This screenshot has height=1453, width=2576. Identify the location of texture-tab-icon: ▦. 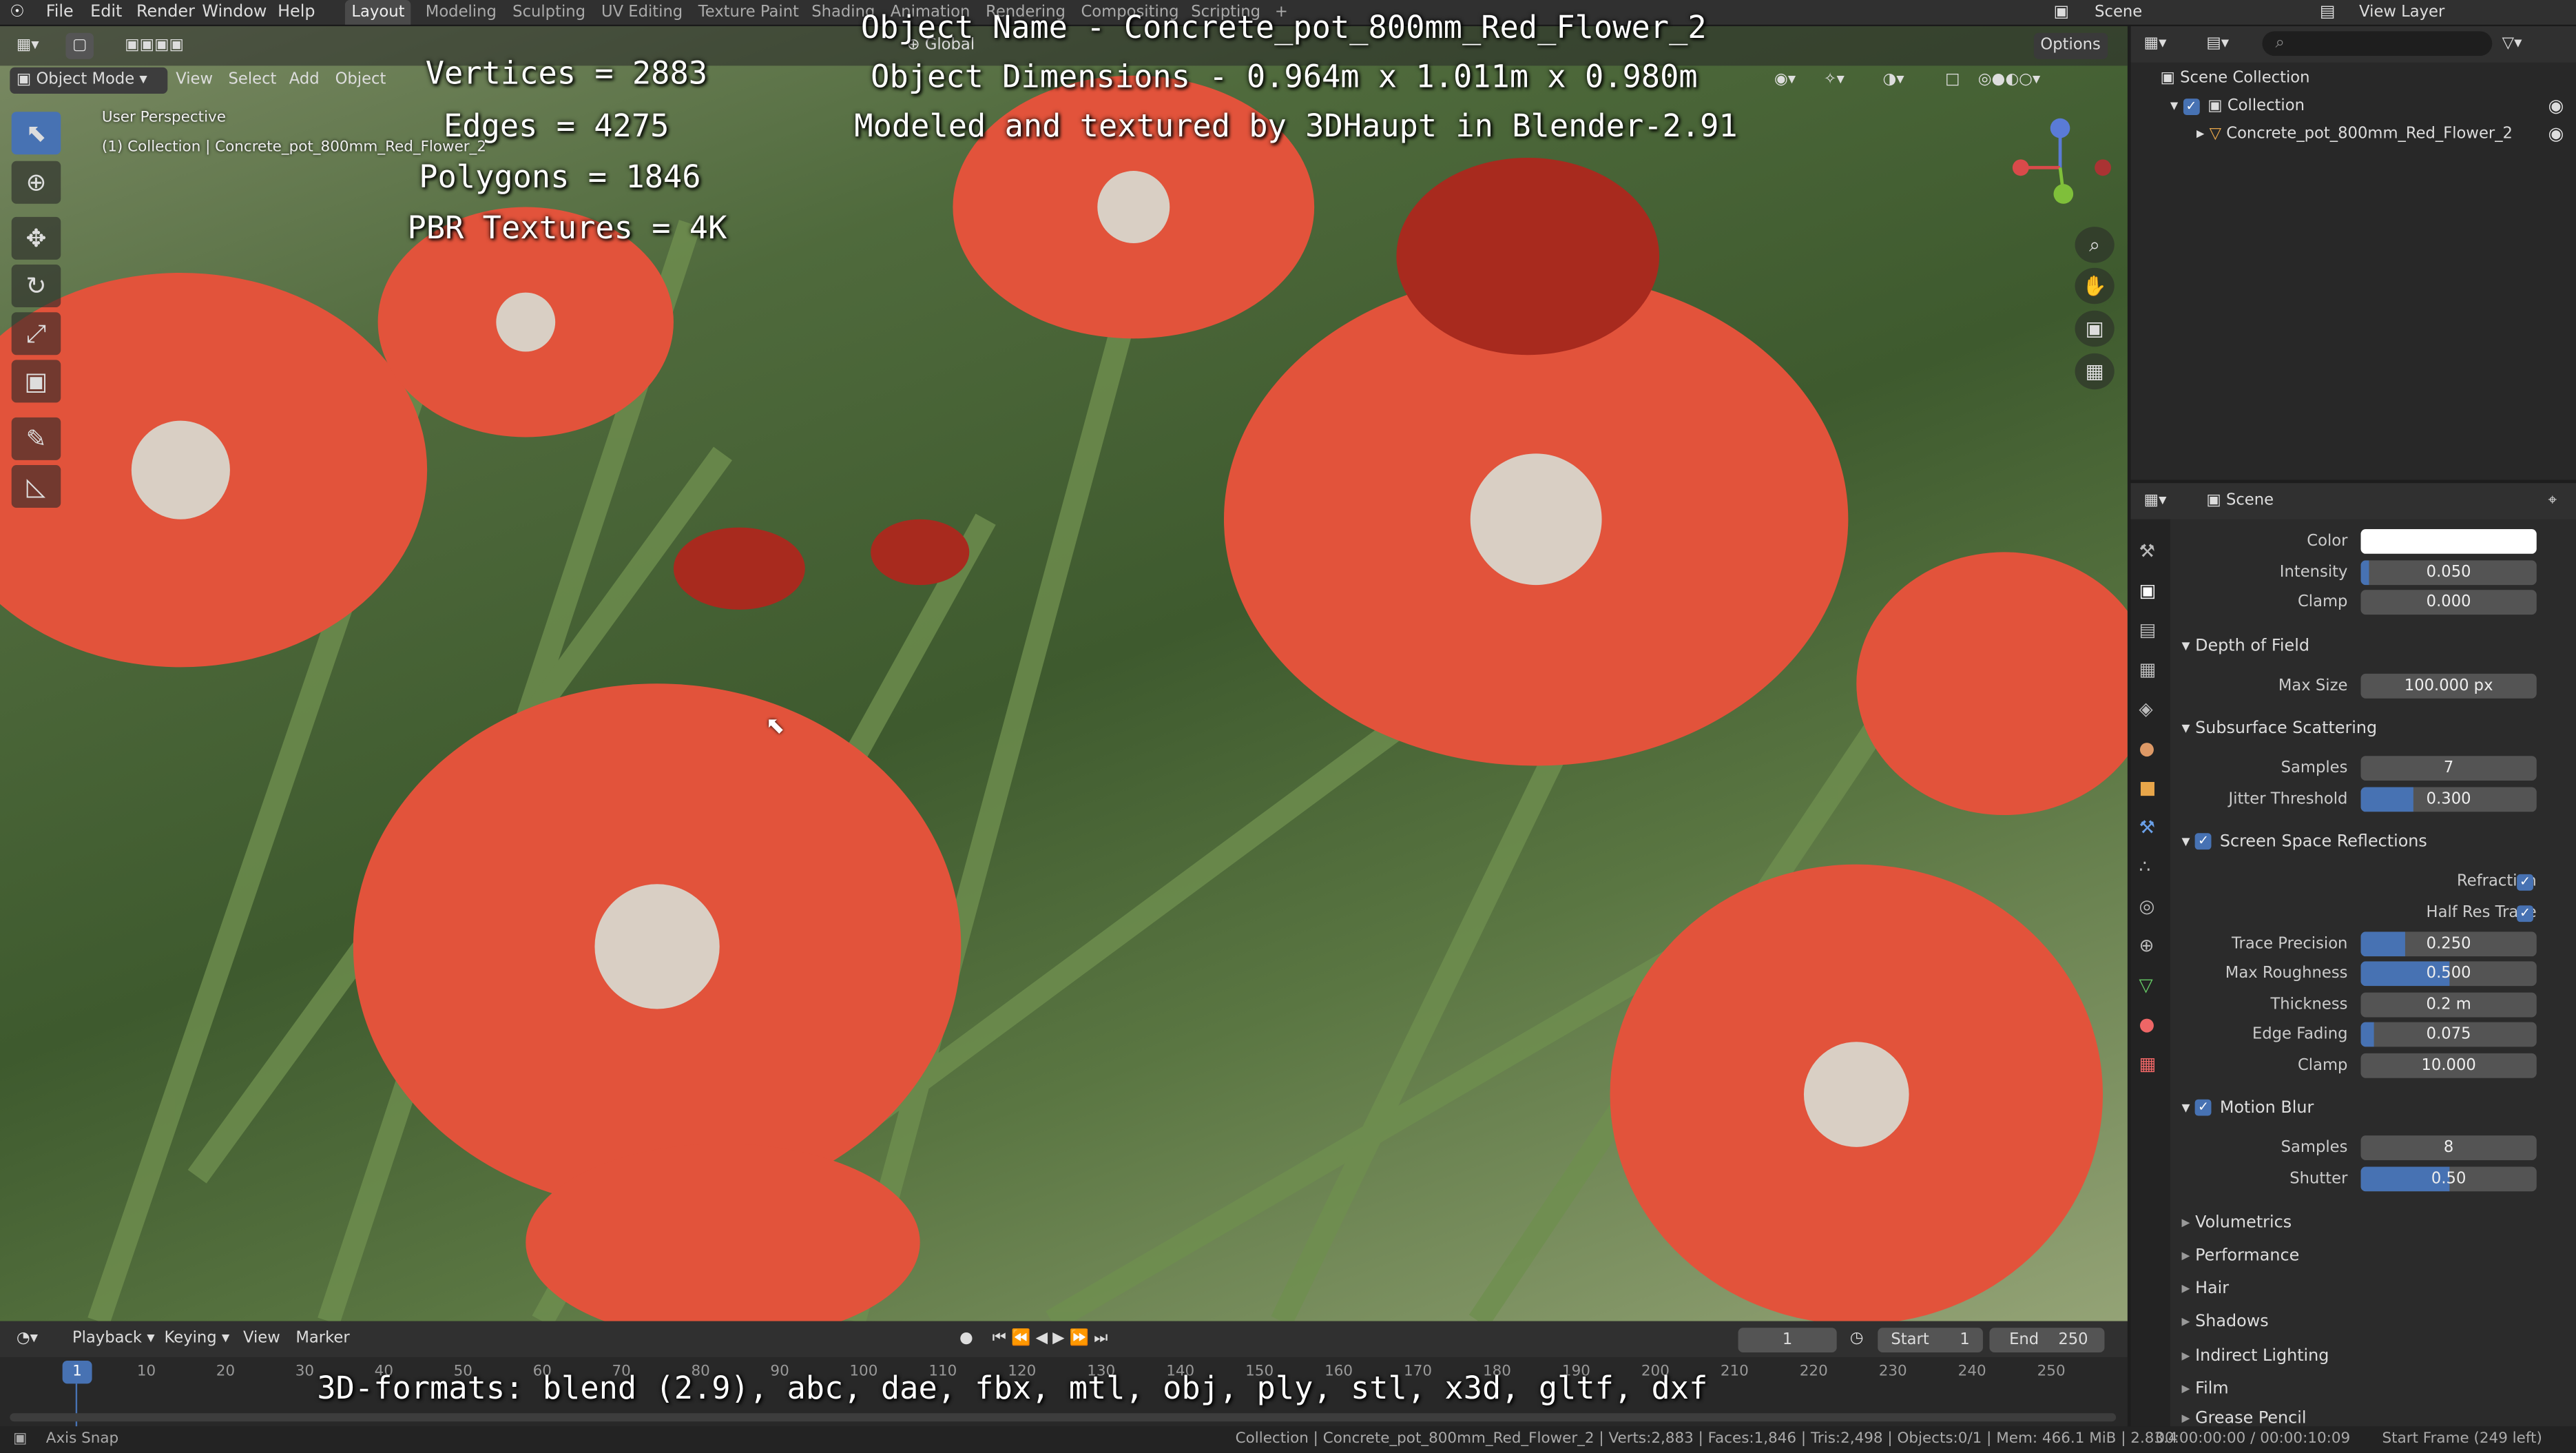
(2148, 1064).